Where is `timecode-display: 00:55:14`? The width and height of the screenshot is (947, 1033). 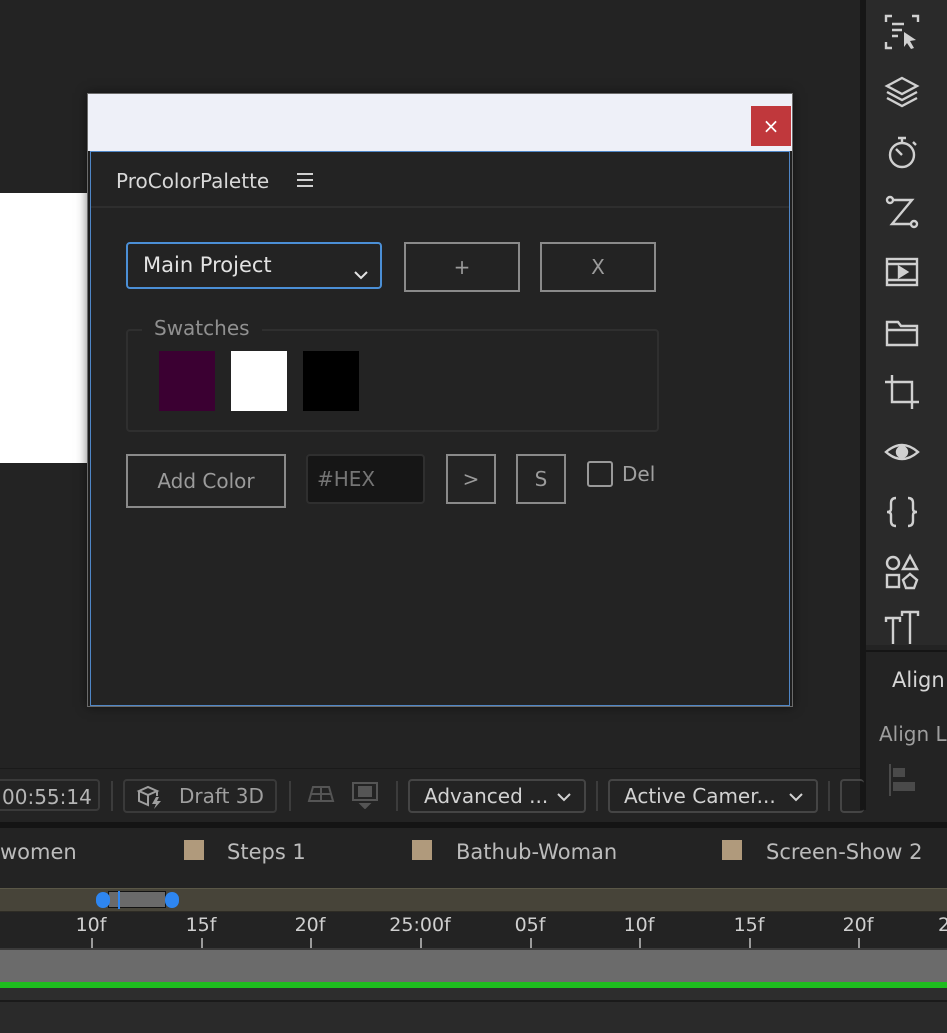
timecode-display: 00:55:14 is located at coordinates (50, 795).